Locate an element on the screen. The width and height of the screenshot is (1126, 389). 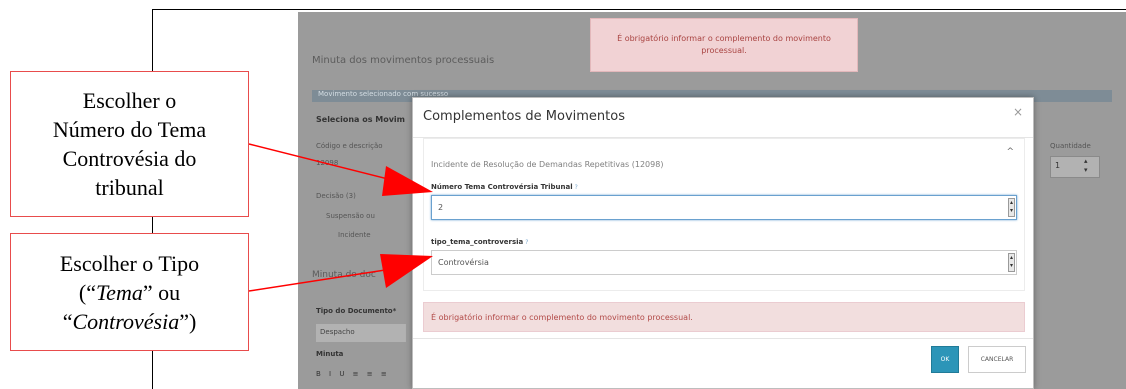
tema-number-label: Número Tema Controvérsia Tribunal? is located at coordinates (504, 187).